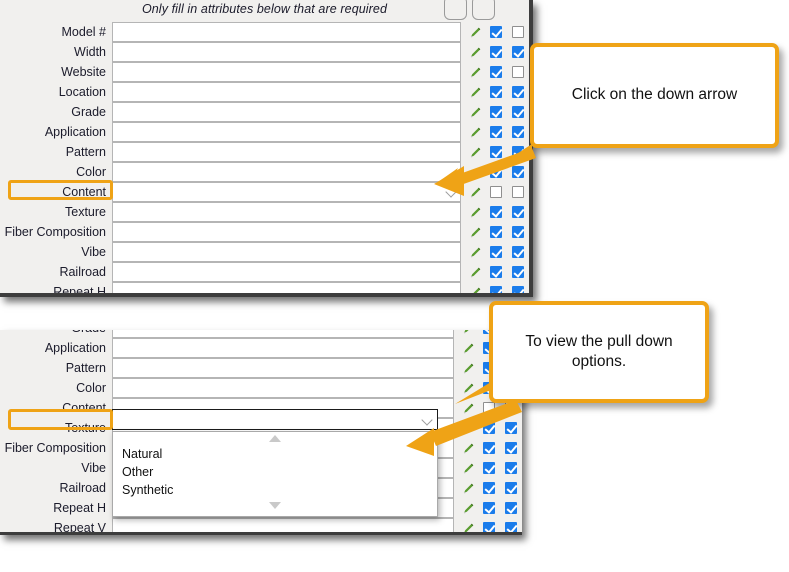 This screenshot has width=789, height=572. Describe the element at coordinates (286, 192) in the screenshot. I see `content-combobox` at that location.